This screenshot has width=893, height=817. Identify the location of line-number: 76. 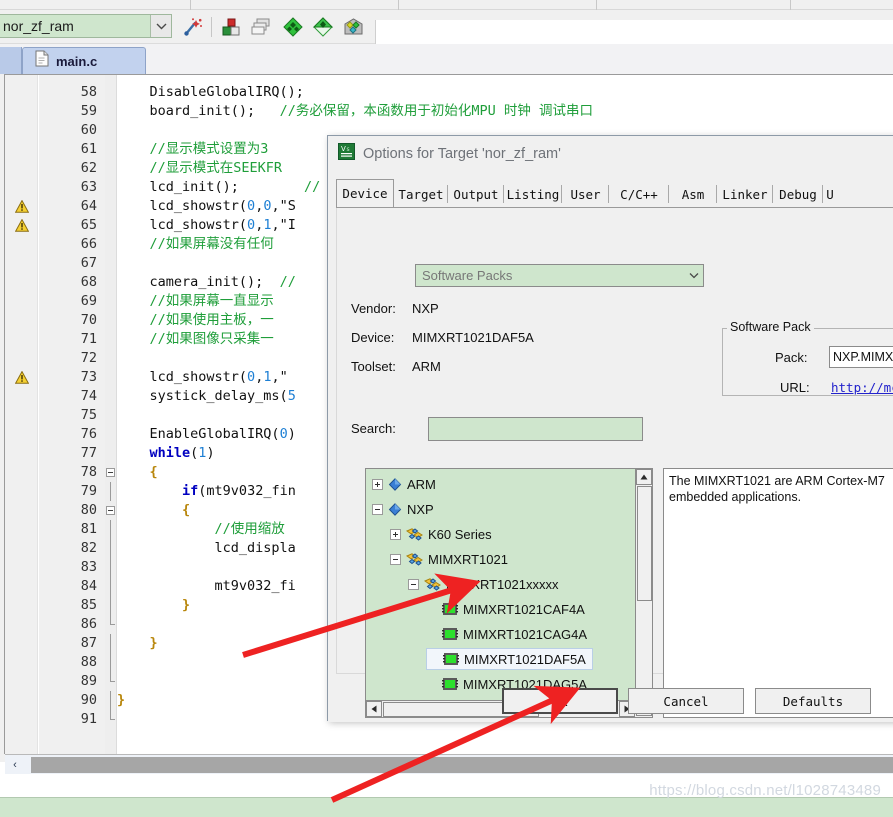
(88, 434).